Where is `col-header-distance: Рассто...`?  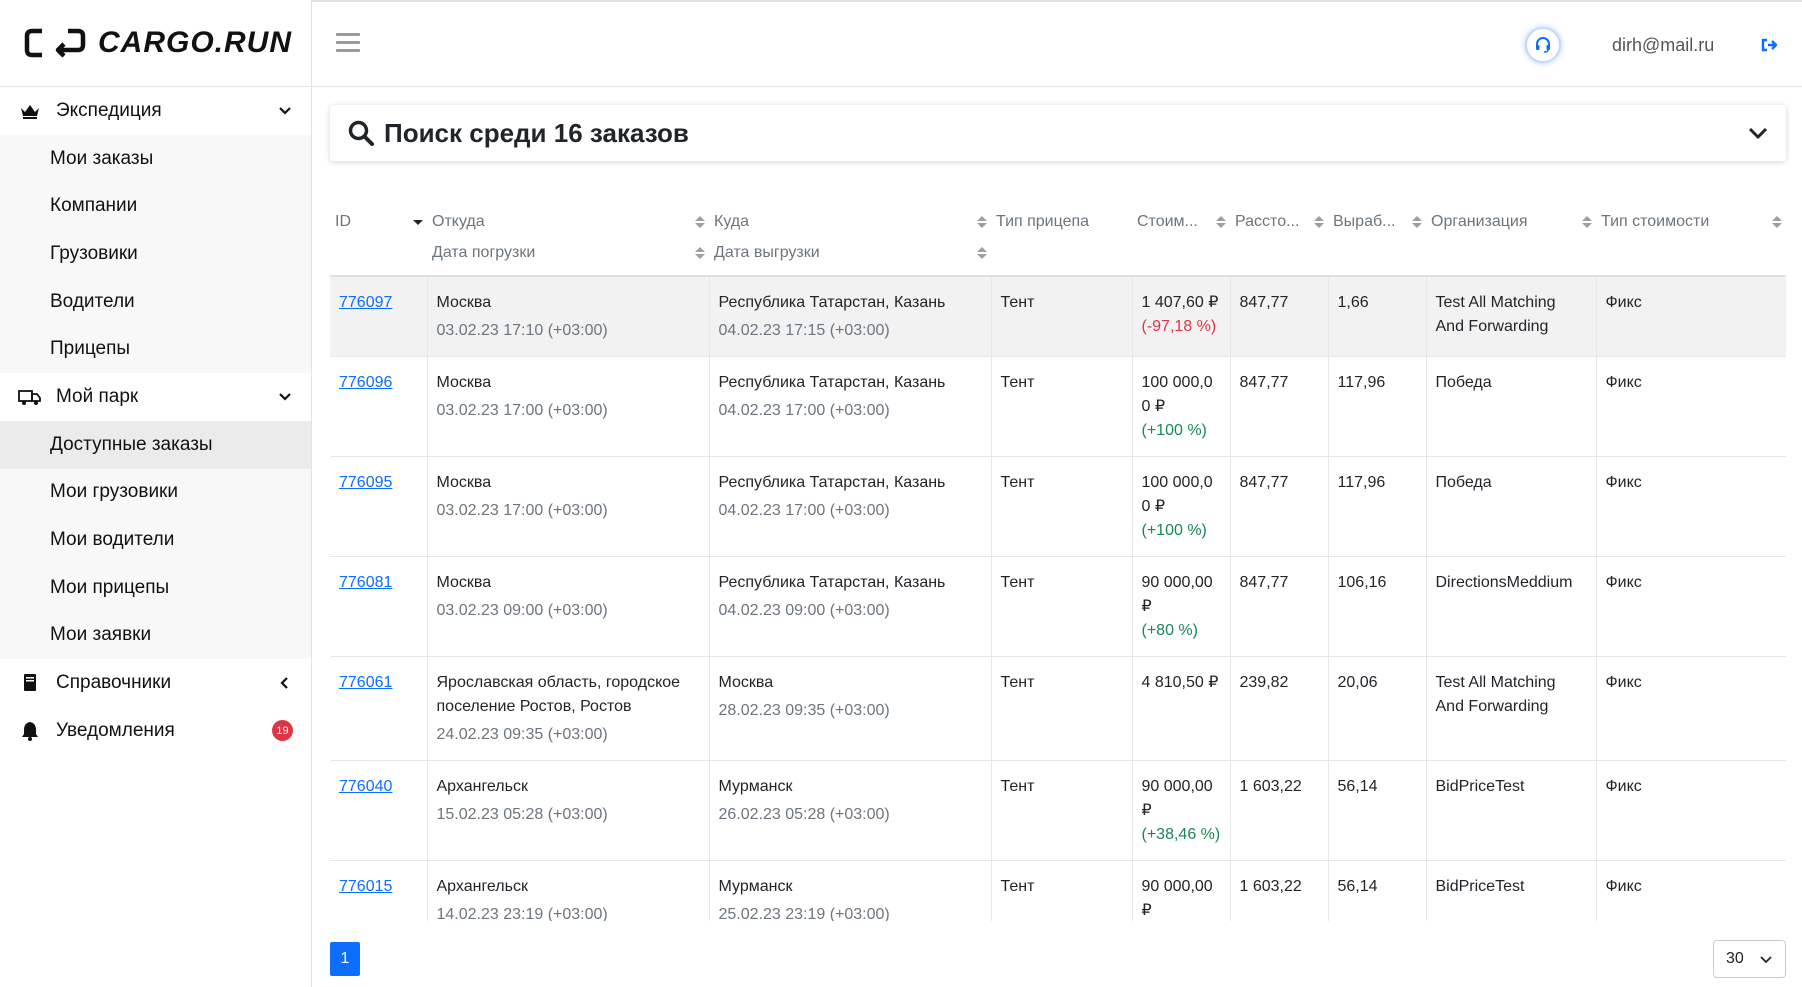
col-header-distance: Рассто... is located at coordinates (1279, 235).